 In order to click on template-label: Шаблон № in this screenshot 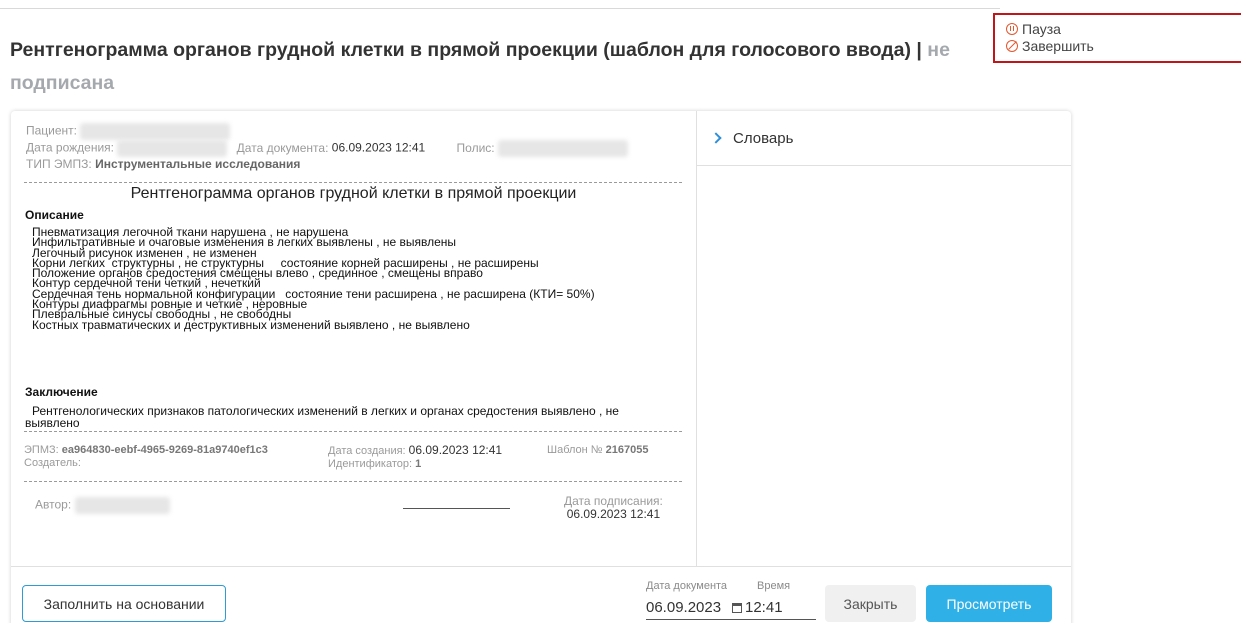, I will do `click(575, 450)`.